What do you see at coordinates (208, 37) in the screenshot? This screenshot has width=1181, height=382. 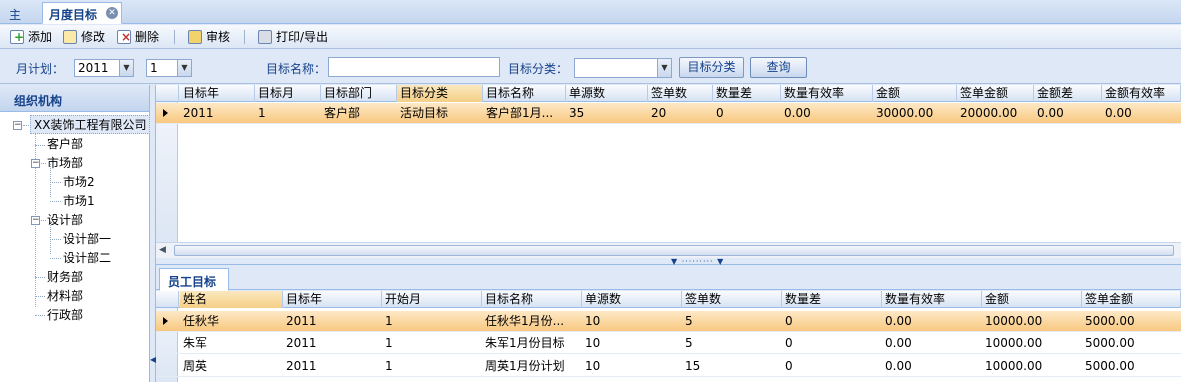 I see `audit-button: 审核` at bounding box center [208, 37].